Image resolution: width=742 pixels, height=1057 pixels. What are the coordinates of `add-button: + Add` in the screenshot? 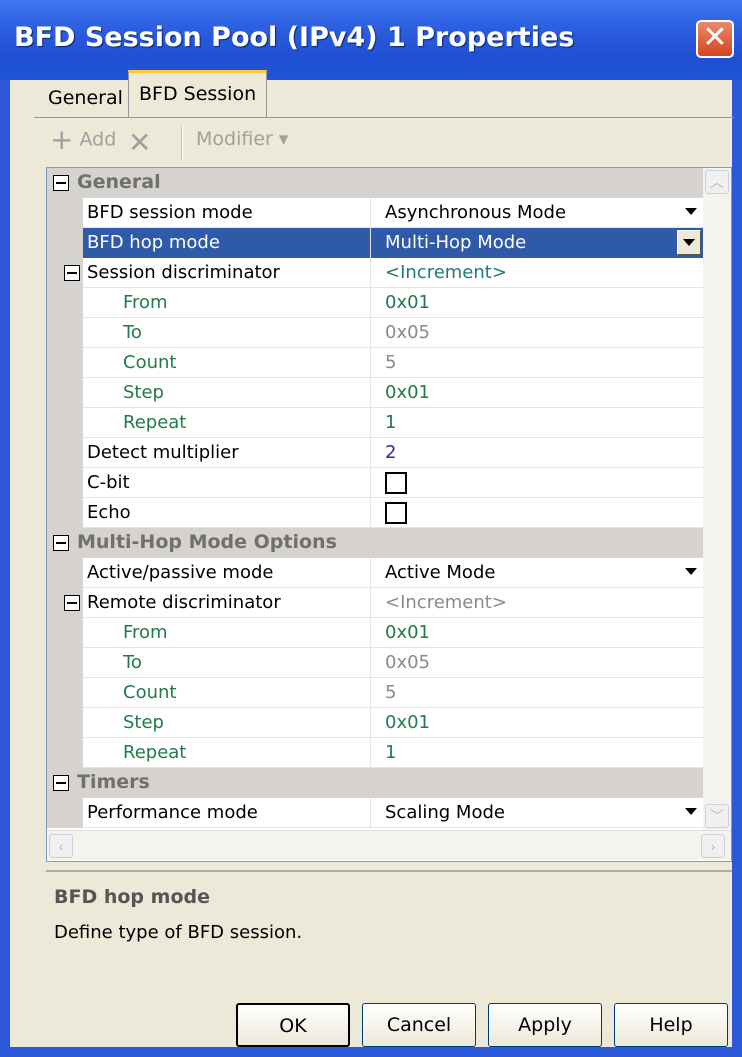 It's located at (83, 140).